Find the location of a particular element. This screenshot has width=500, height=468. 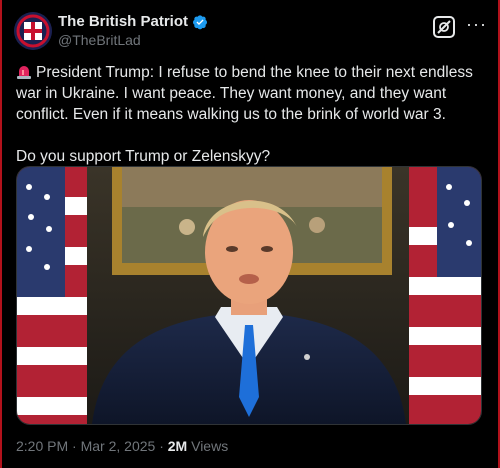

grok-icon is located at coordinates (444, 27).